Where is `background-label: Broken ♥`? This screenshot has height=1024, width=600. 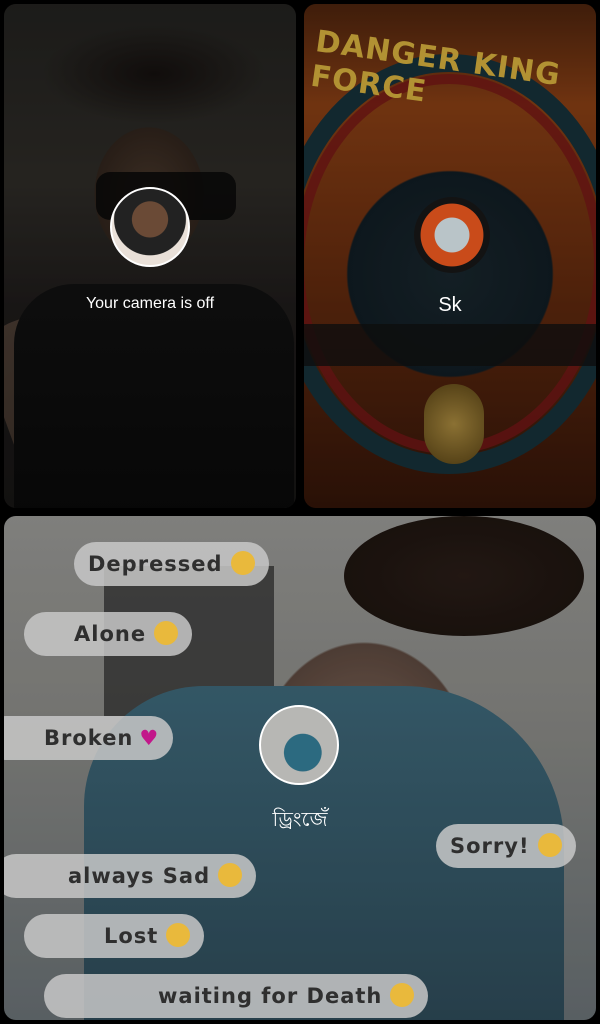 background-label: Broken ♥ is located at coordinates (89, 738).